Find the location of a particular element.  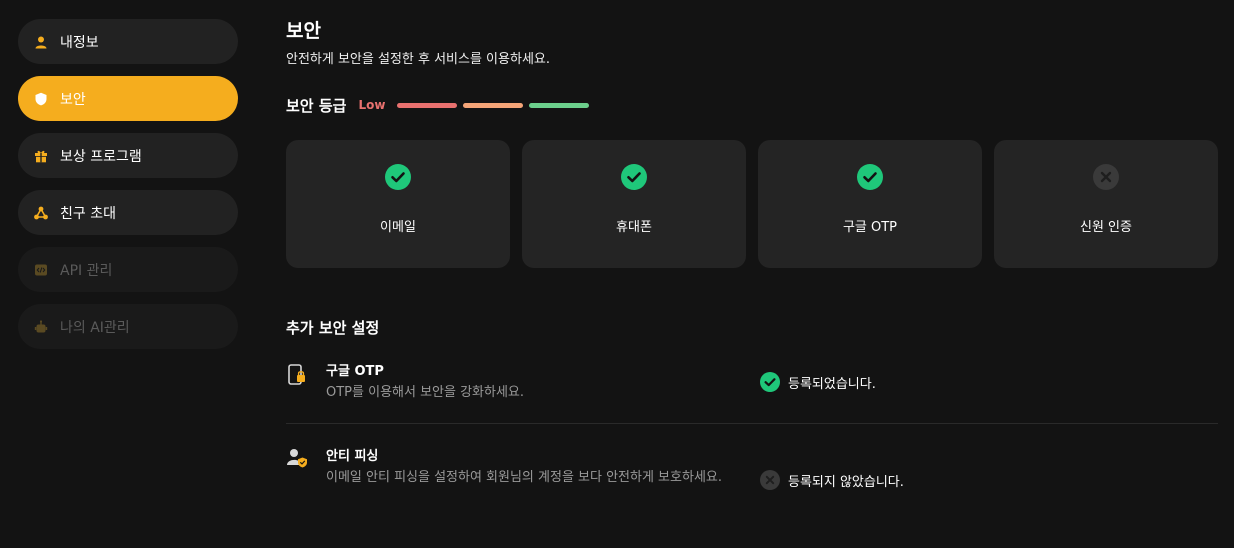

sidebar: 내정보 보안 보상 프로그램 친구 초대 API 관리 나의 AI관리 is located at coordinates (128, 184).